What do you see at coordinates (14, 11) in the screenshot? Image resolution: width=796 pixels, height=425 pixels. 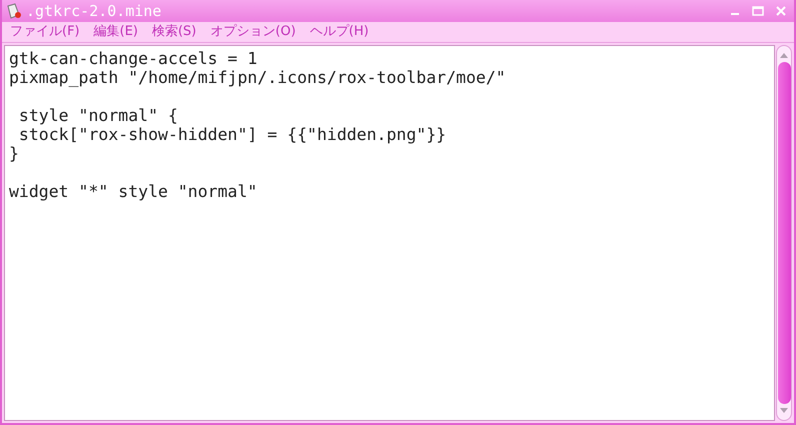 I see `app-icon` at bounding box center [14, 11].